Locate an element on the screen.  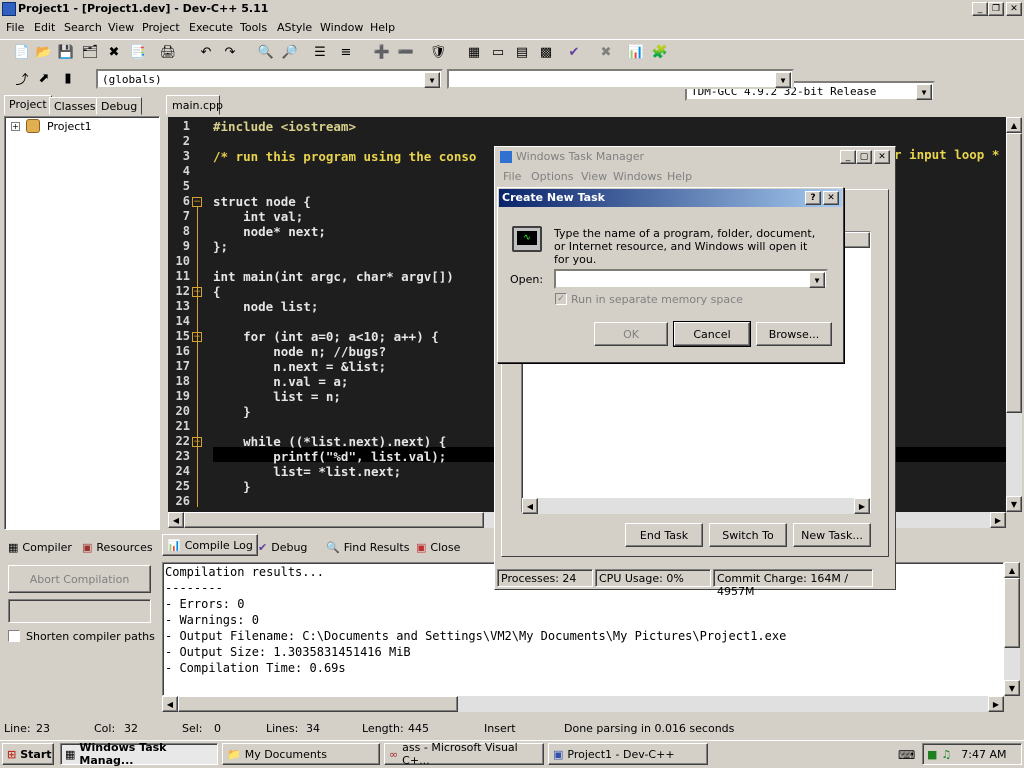
add-to-project-icon: ➕ is located at coordinates (382, 52).